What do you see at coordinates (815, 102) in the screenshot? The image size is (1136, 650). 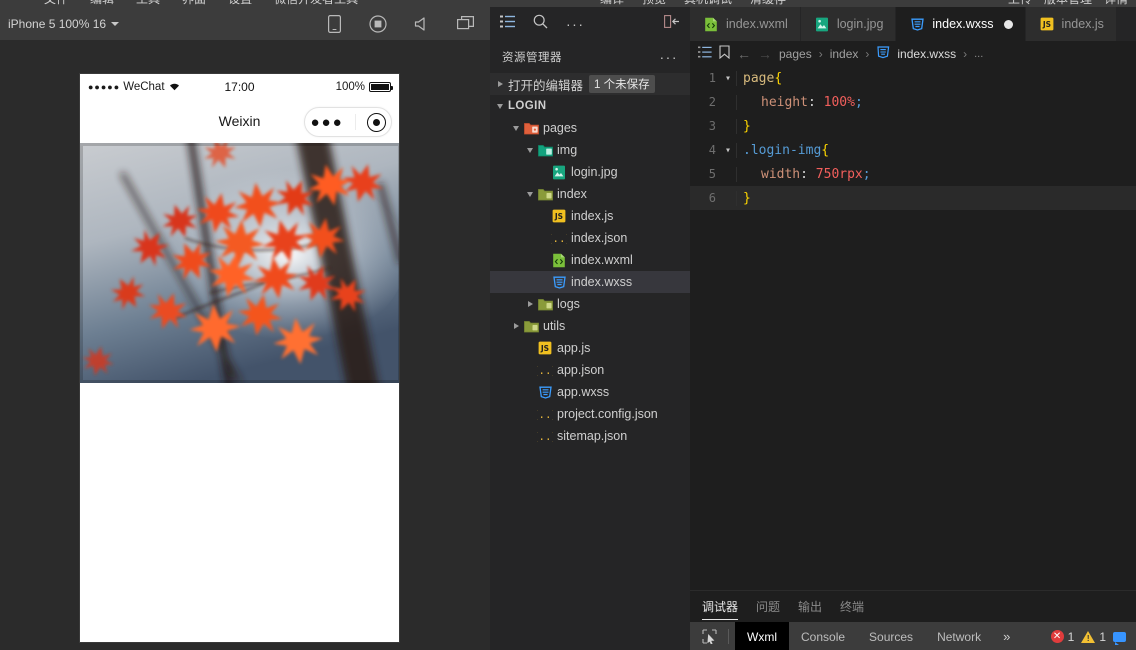 I see `code-token: :` at bounding box center [815, 102].